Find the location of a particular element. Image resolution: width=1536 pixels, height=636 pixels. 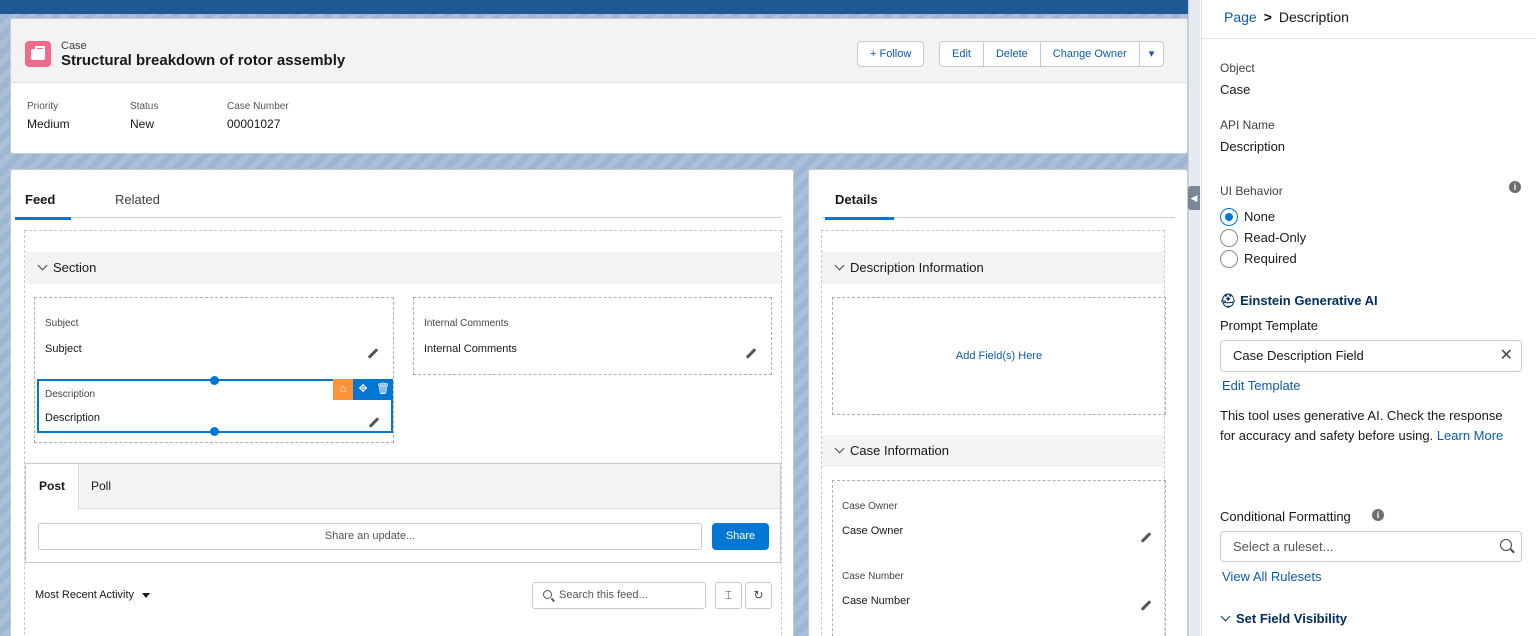

field-value-subject: Subject is located at coordinates (63, 349).